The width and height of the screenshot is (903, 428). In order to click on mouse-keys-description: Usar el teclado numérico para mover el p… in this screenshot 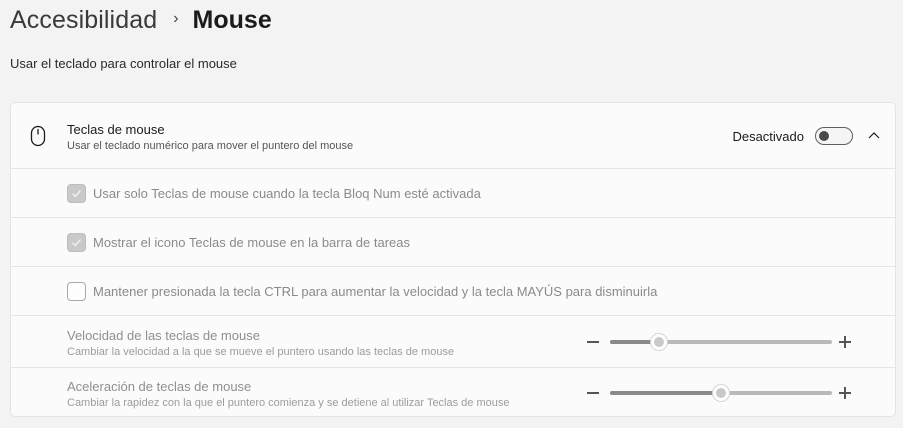, I will do `click(210, 146)`.